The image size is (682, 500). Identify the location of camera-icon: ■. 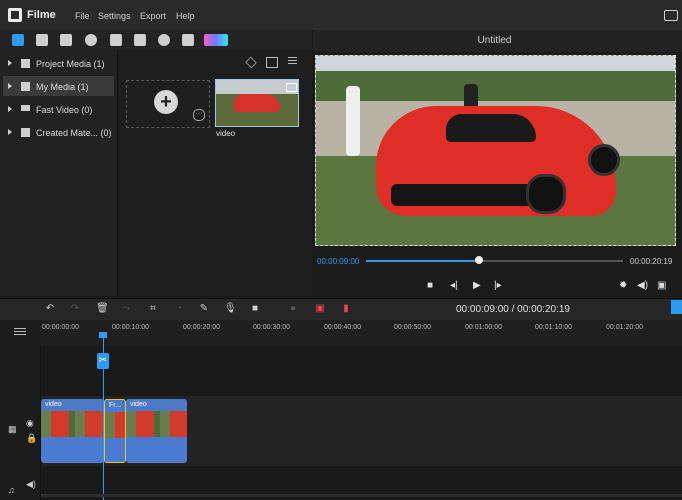
(255, 309).